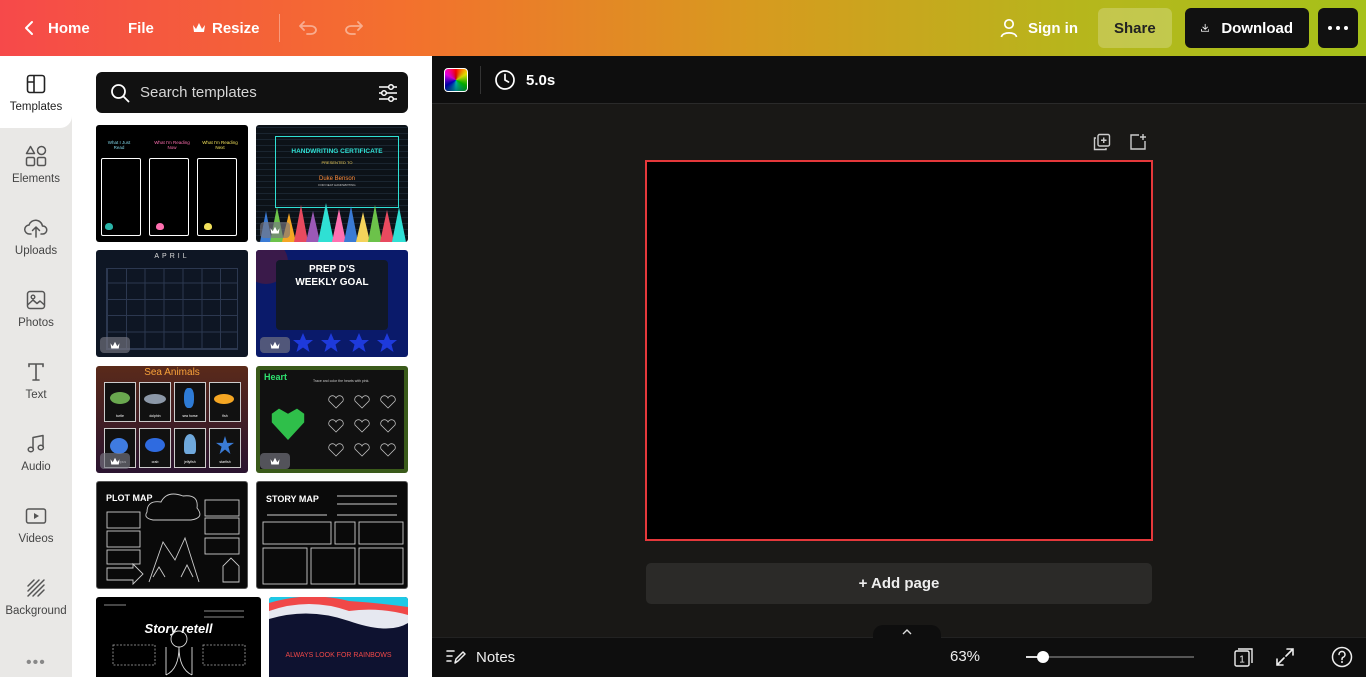 Image resolution: width=1366 pixels, height=677 pixels. What do you see at coordinates (178, 637) in the screenshot?
I see `template-story-retell: Story retell` at bounding box center [178, 637].